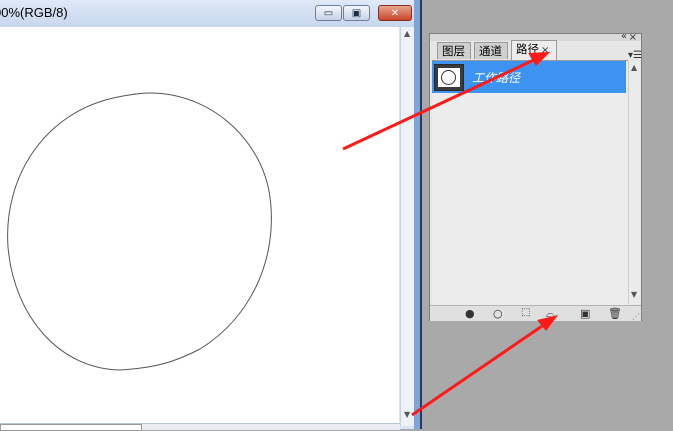  I want to click on arrow-to-work-path-button, so click(480, 368).